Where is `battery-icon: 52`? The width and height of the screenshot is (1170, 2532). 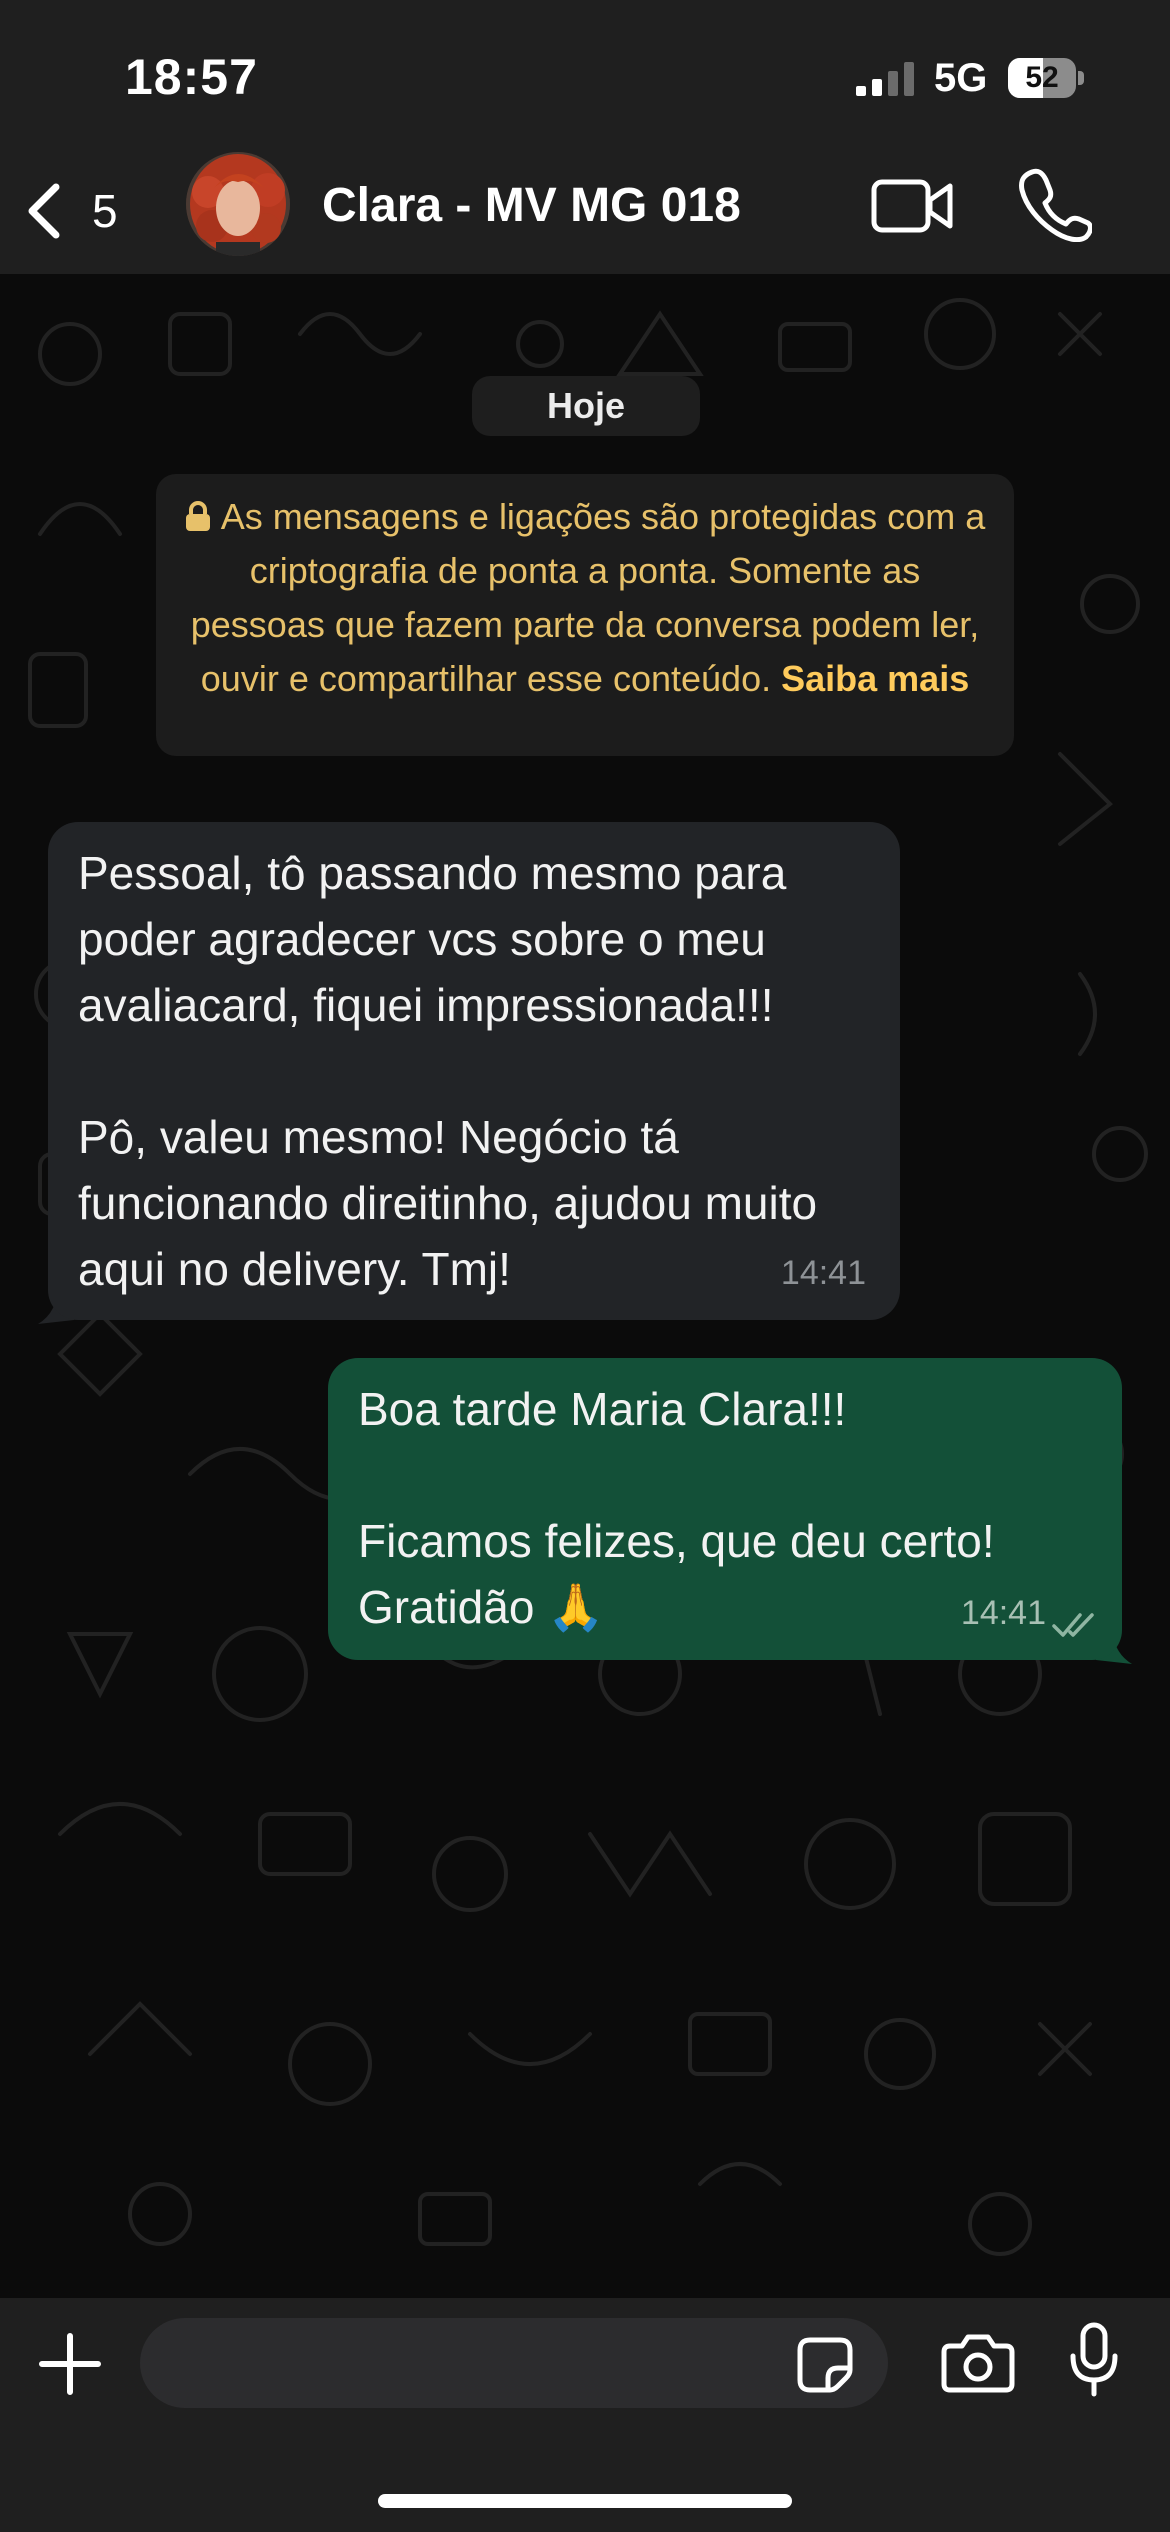 battery-icon: 52 is located at coordinates (1046, 78).